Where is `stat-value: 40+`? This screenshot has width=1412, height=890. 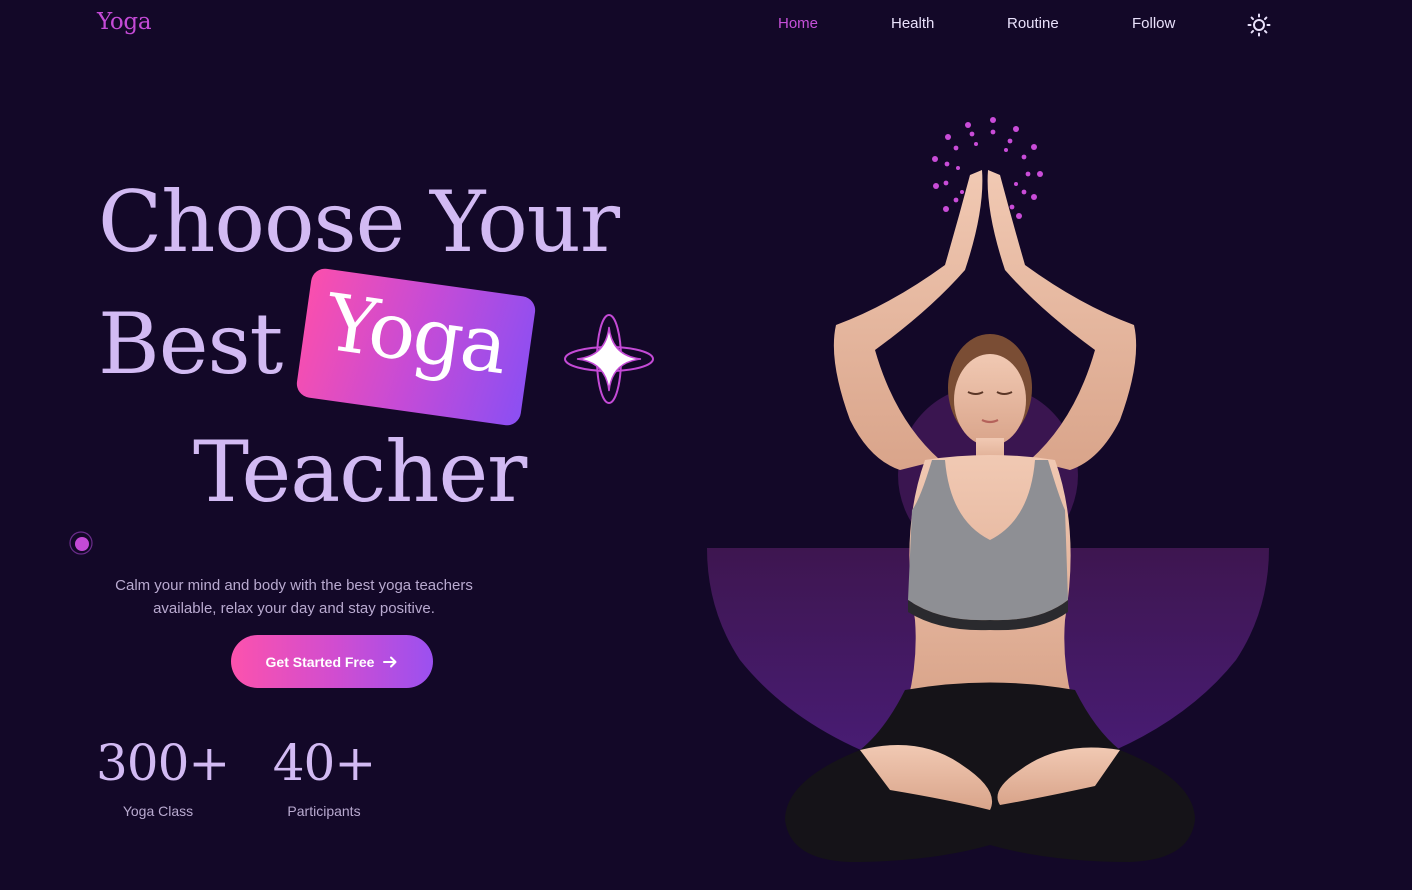 stat-value: 40+ is located at coordinates (324, 763).